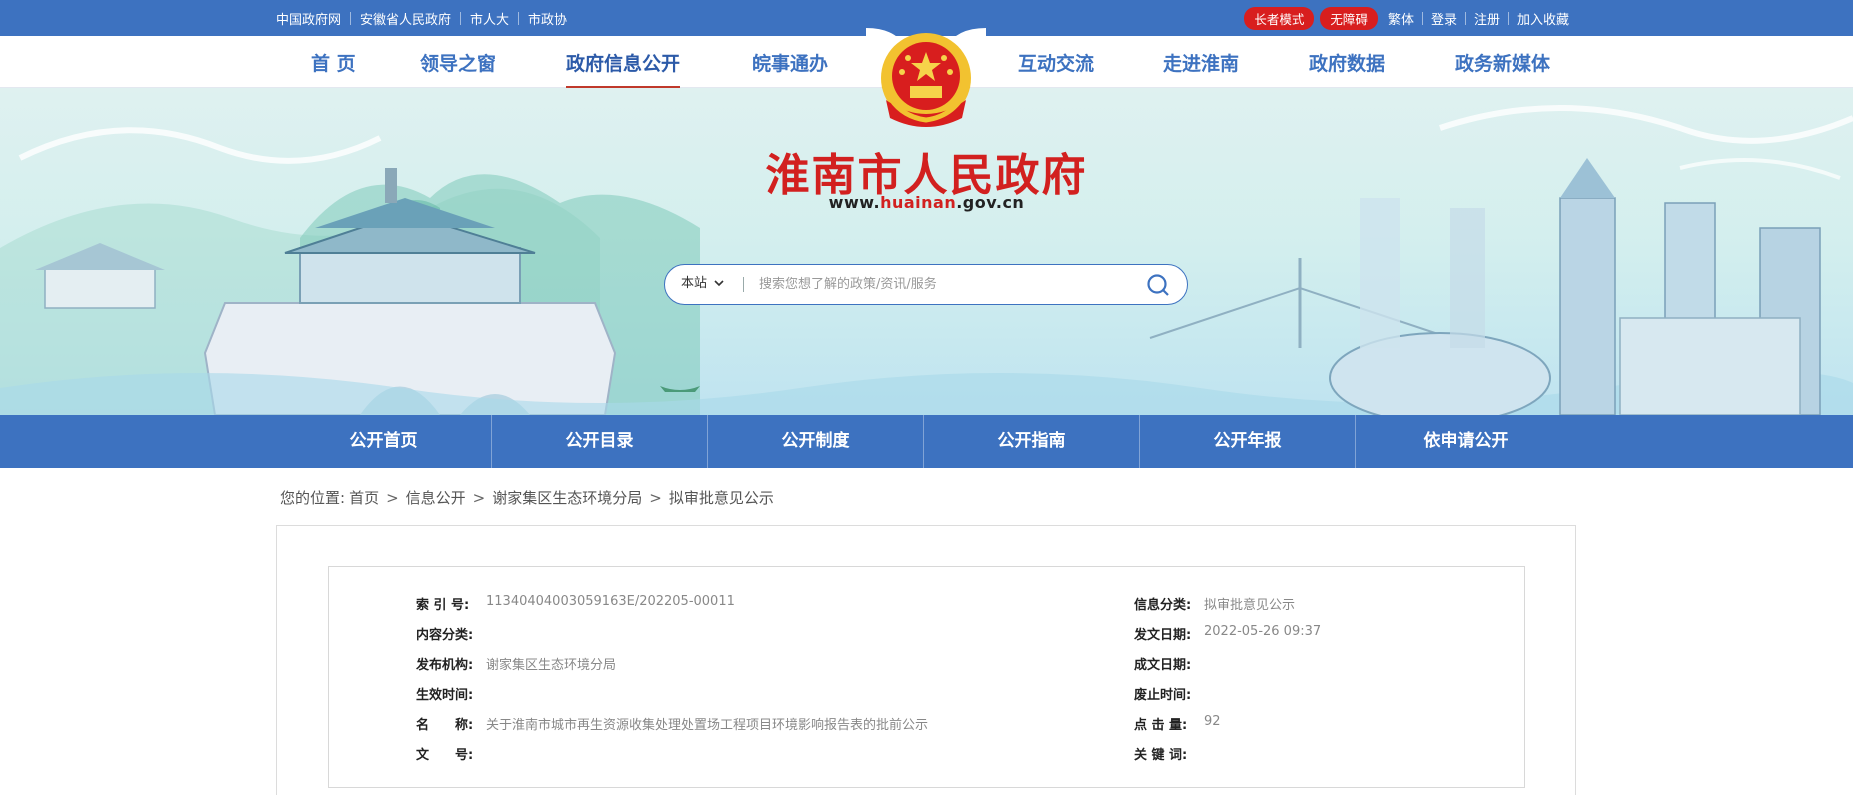 This screenshot has width=1853, height=795. What do you see at coordinates (1401, 18) in the screenshot?
I see `traditional-chinese-link: 繁体` at bounding box center [1401, 18].